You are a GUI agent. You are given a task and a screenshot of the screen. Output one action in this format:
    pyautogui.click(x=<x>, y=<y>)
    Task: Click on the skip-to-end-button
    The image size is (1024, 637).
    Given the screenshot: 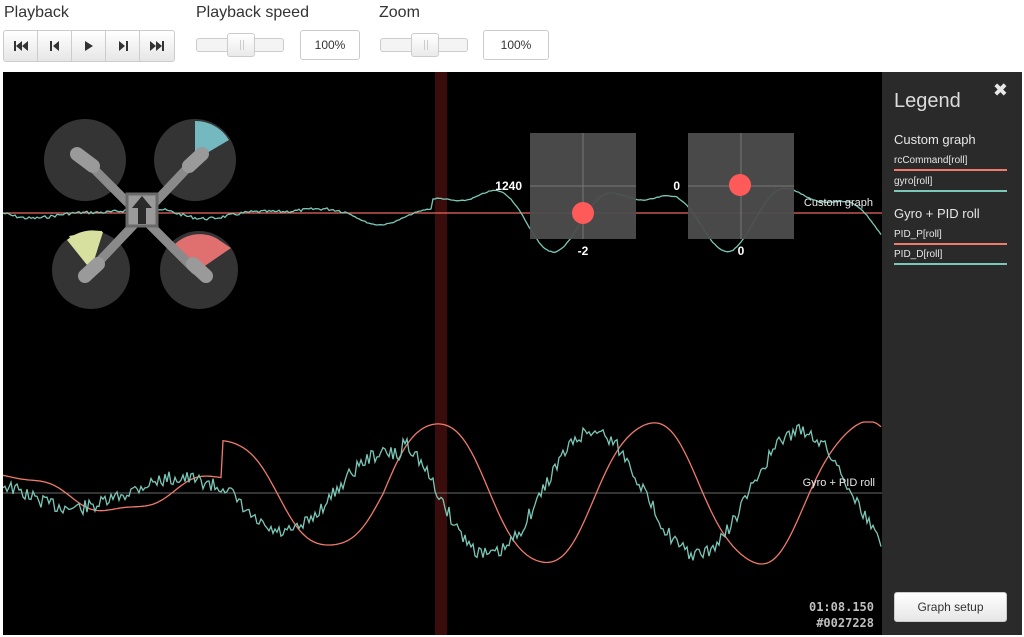 What is the action you would take?
    pyautogui.click(x=157, y=46)
    